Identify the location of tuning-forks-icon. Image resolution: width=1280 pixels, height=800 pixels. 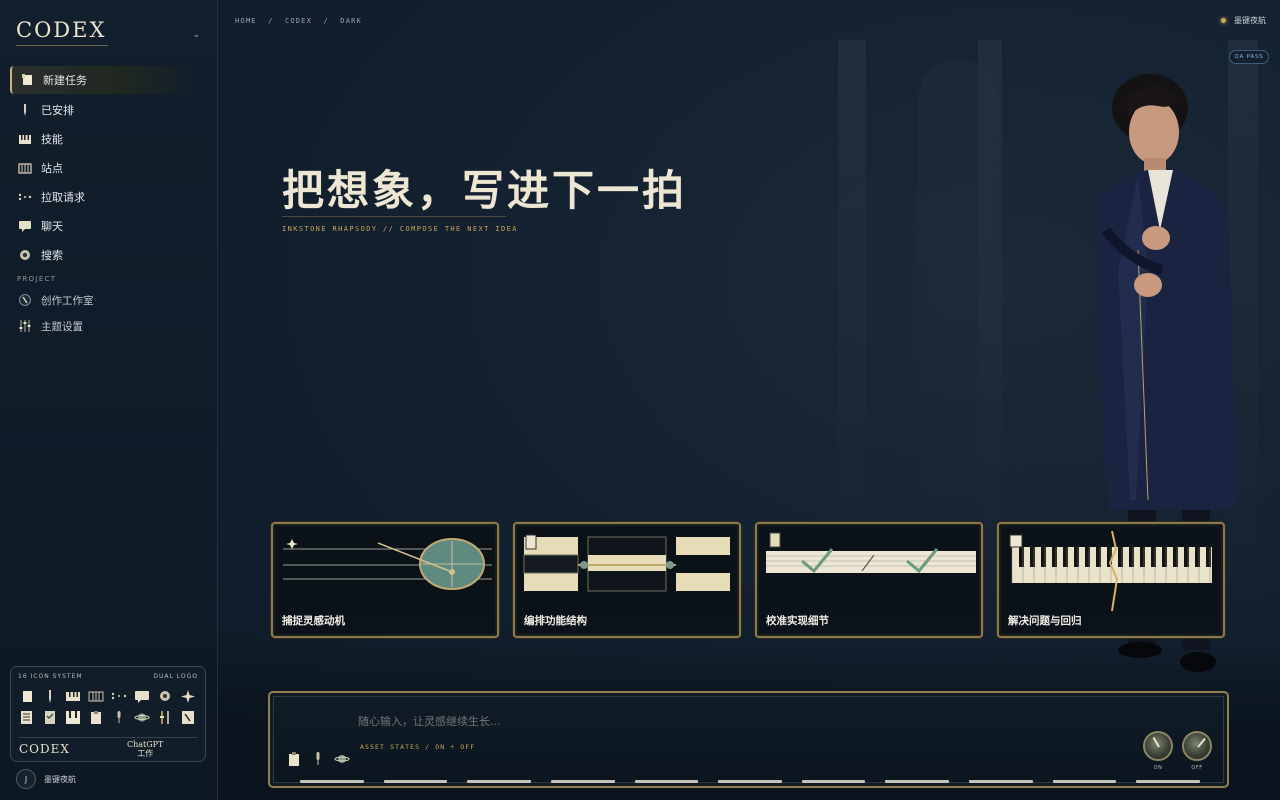
(168, 717).